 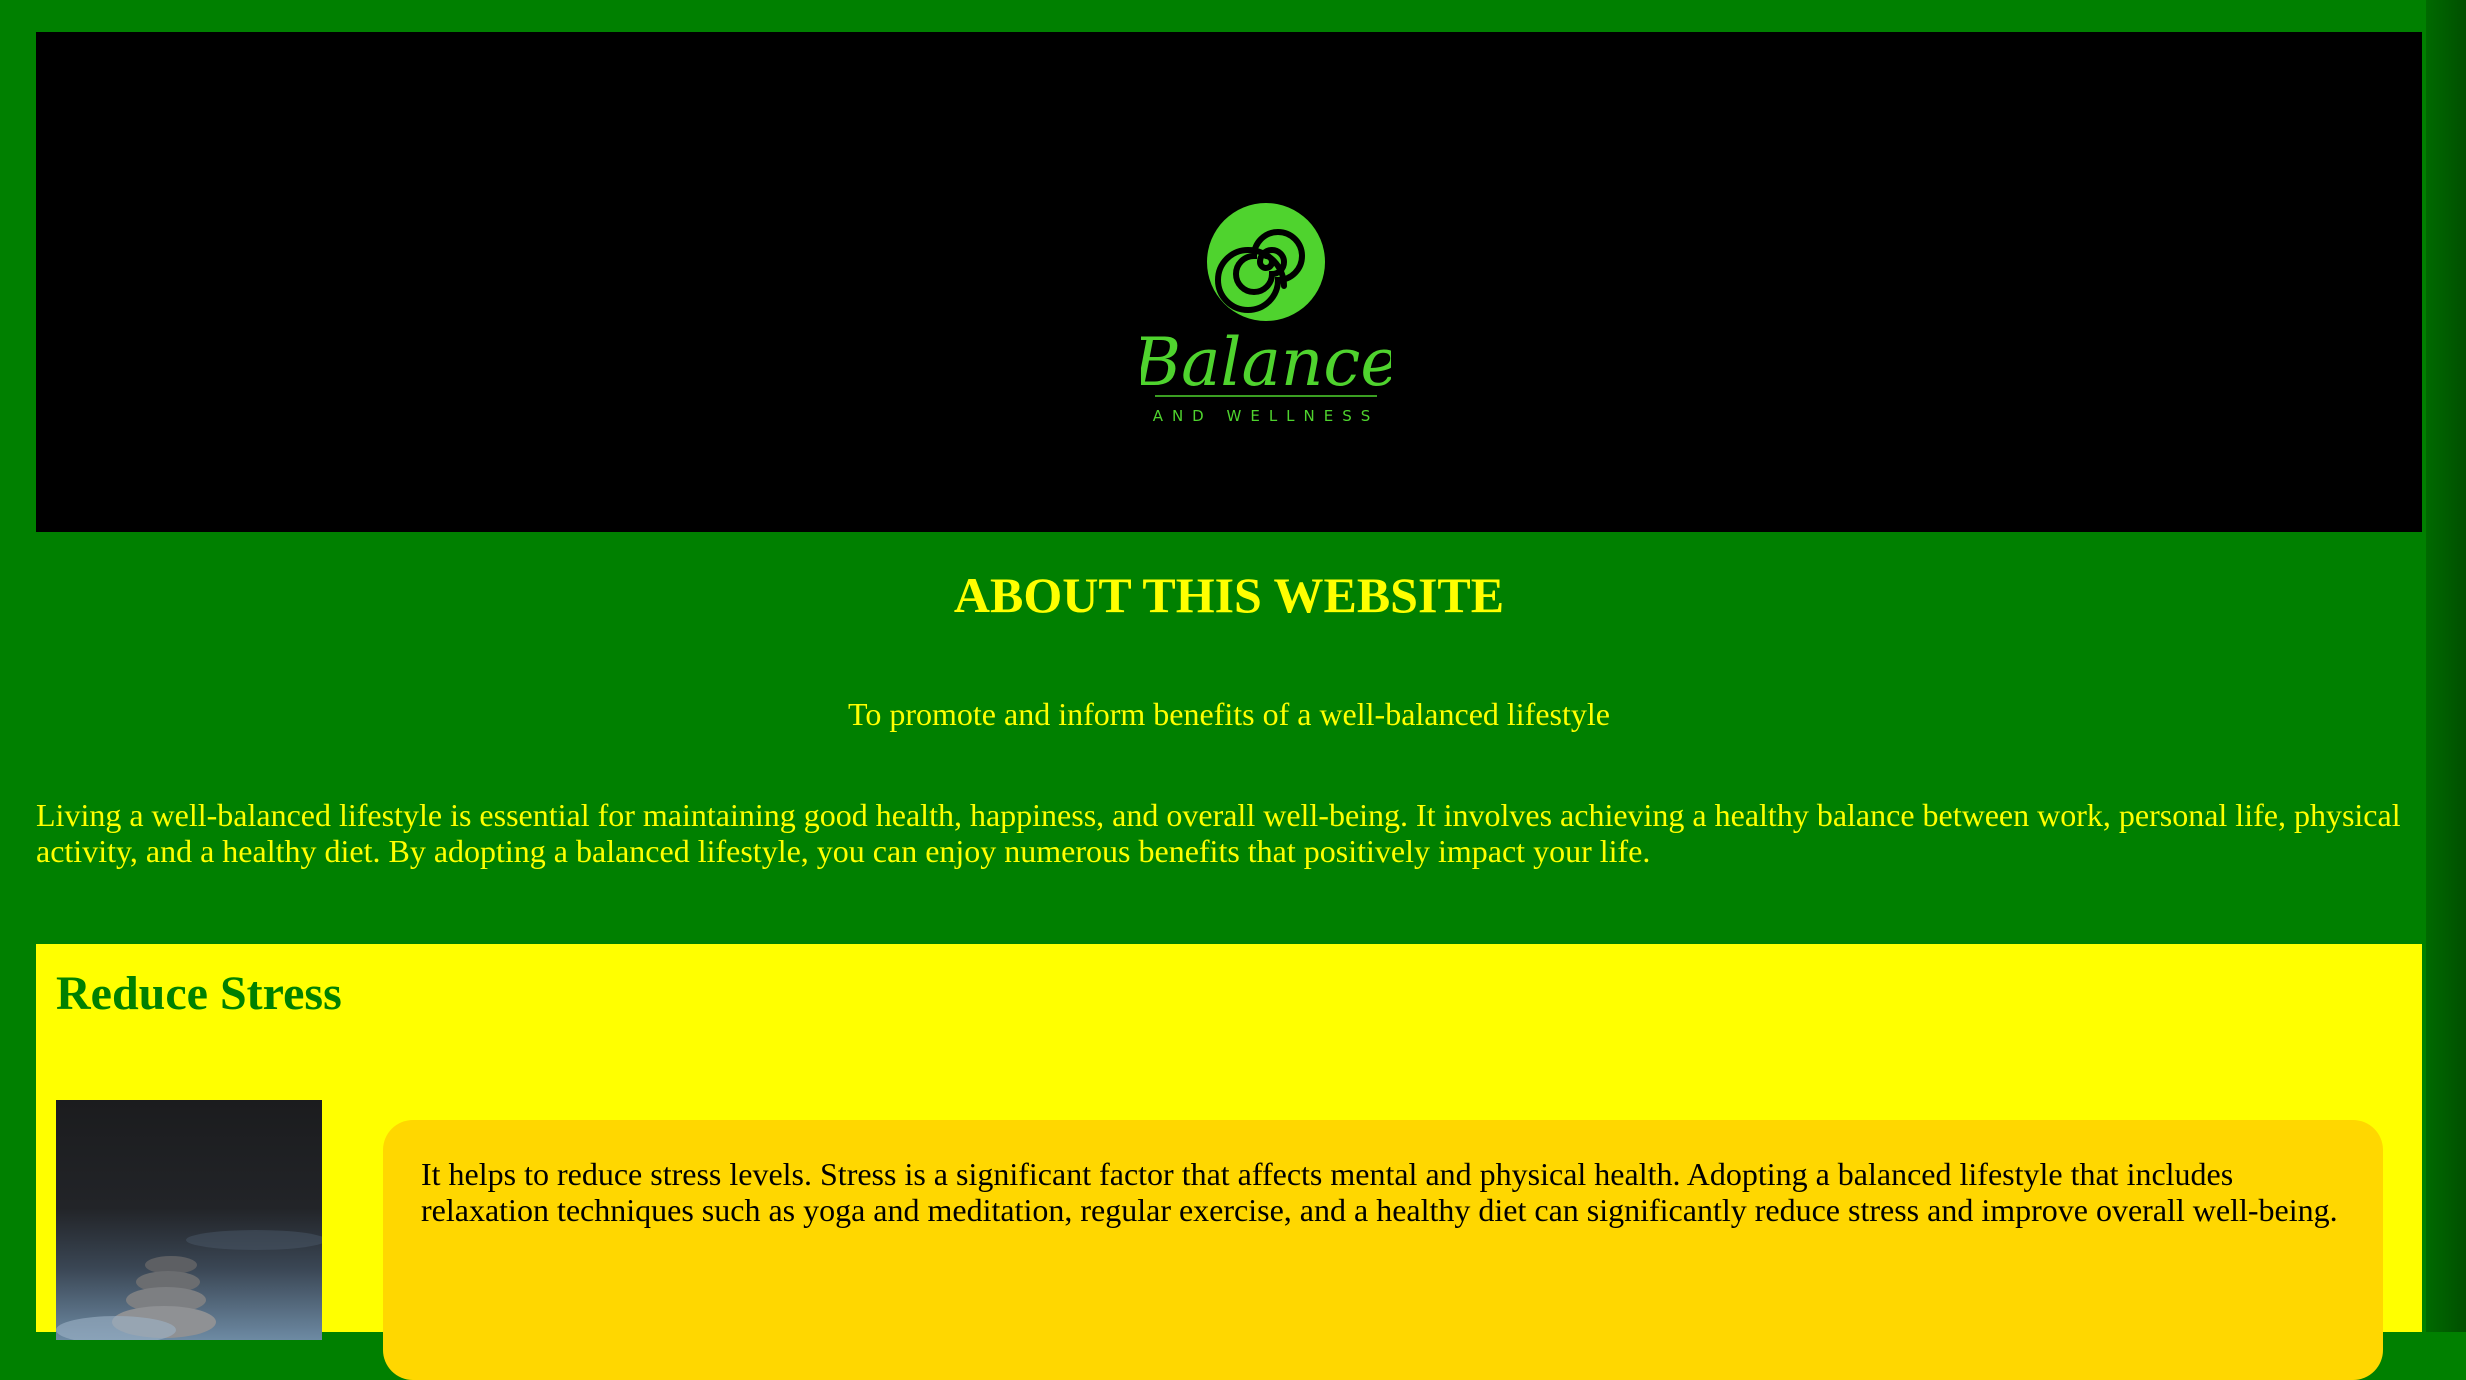 What do you see at coordinates (2446, 666) in the screenshot?
I see `window-scrollbar-edge` at bounding box center [2446, 666].